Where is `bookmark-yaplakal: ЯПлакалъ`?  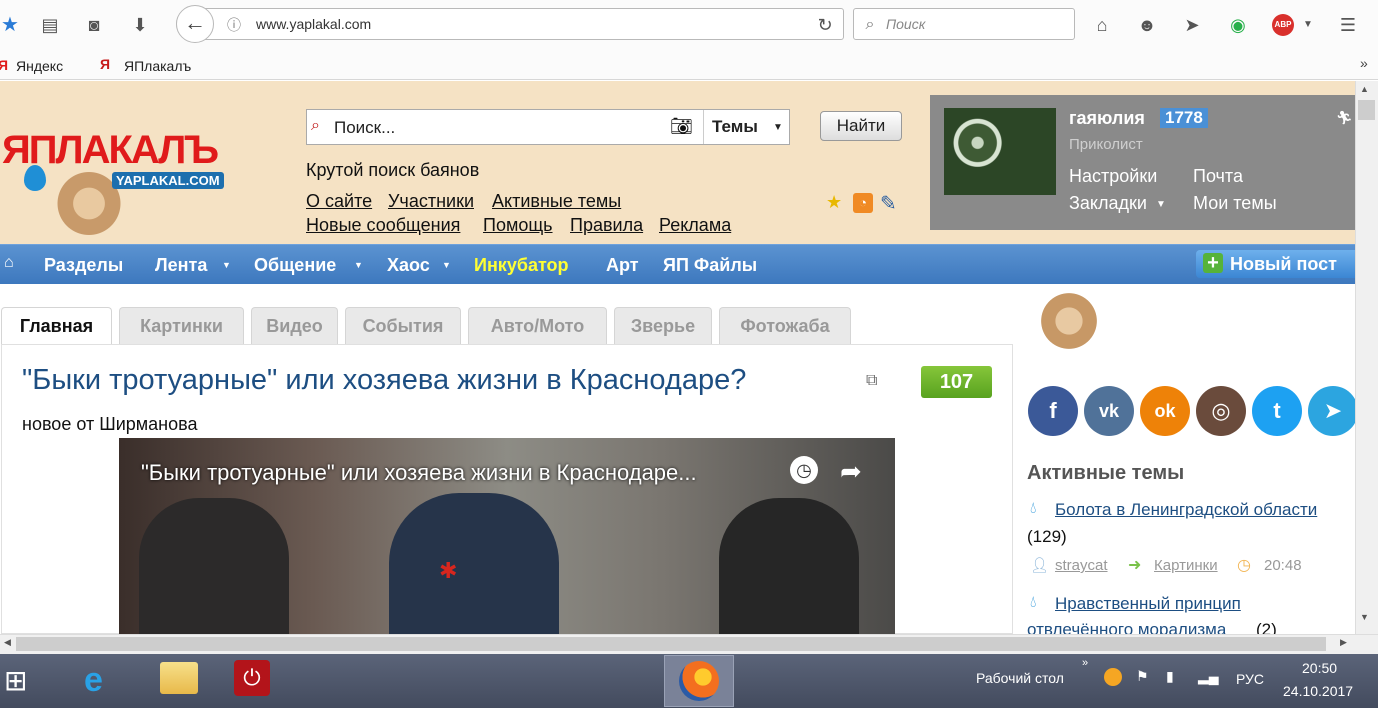
bookmark-yaplakal: ЯПлакалъ is located at coordinates (157, 66).